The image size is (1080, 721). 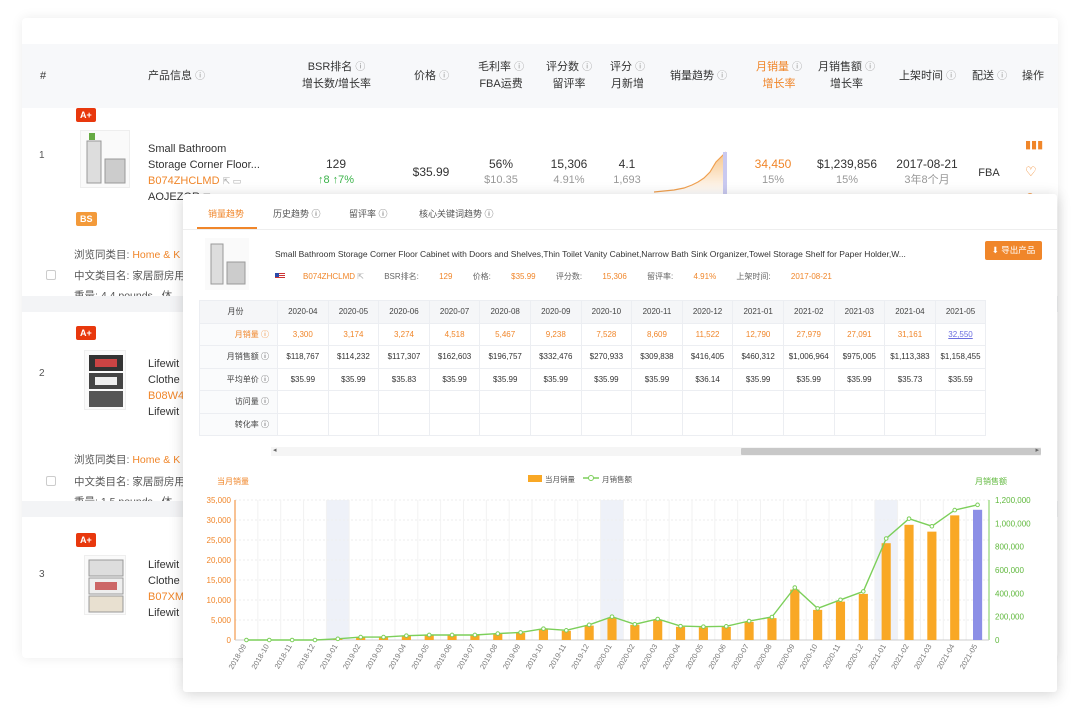 What do you see at coordinates (591, 478) in the screenshot?
I see `legend-swatch-point` at bounding box center [591, 478].